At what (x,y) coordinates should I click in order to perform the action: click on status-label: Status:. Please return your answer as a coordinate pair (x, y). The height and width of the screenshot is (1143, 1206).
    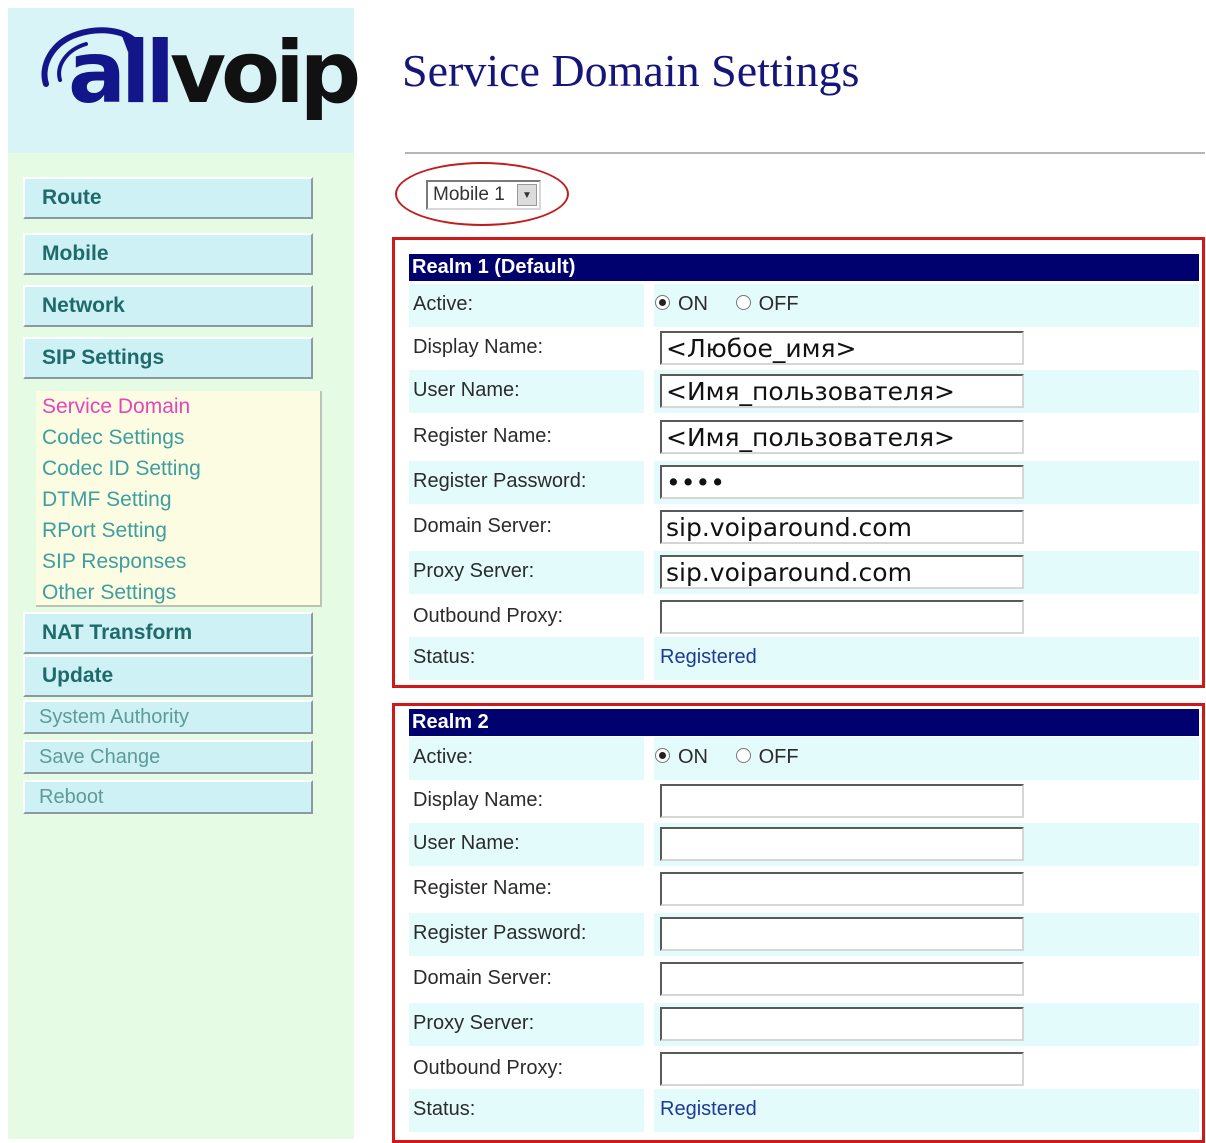
    Looking at the image, I should click on (444, 1109).